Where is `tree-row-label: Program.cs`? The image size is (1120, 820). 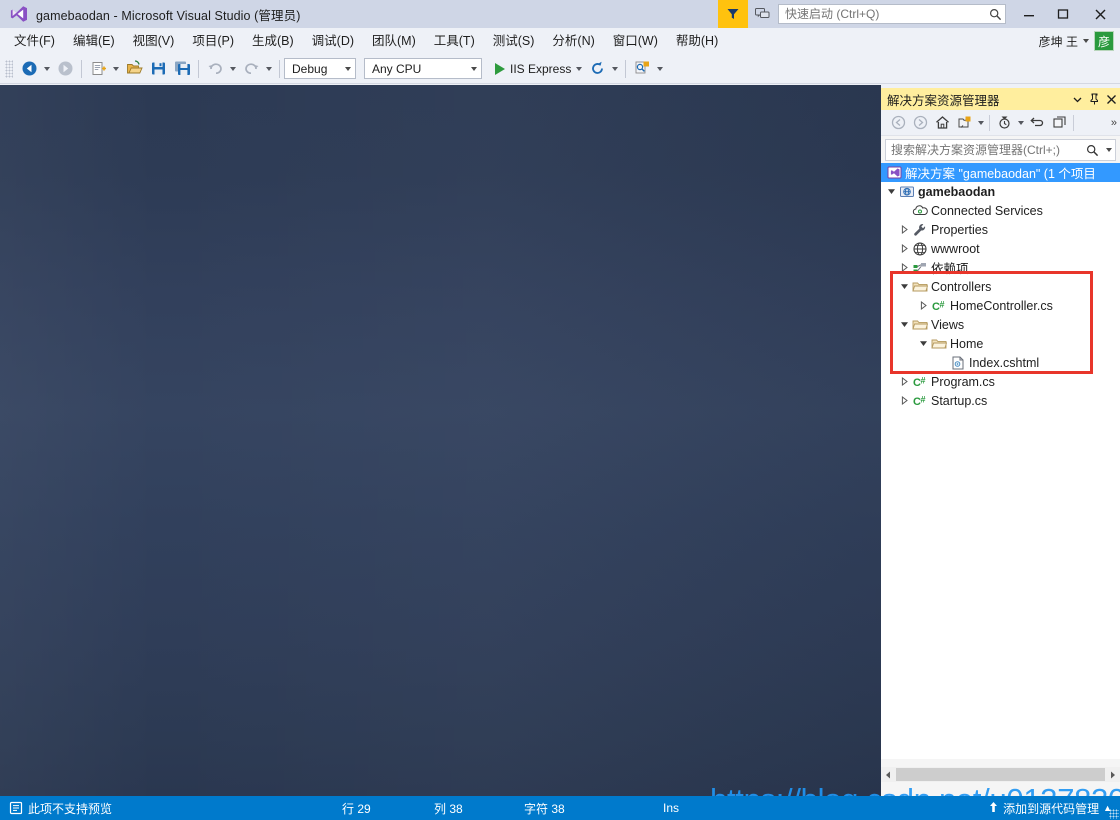
tree-row-label: Program.cs is located at coordinates (963, 381).